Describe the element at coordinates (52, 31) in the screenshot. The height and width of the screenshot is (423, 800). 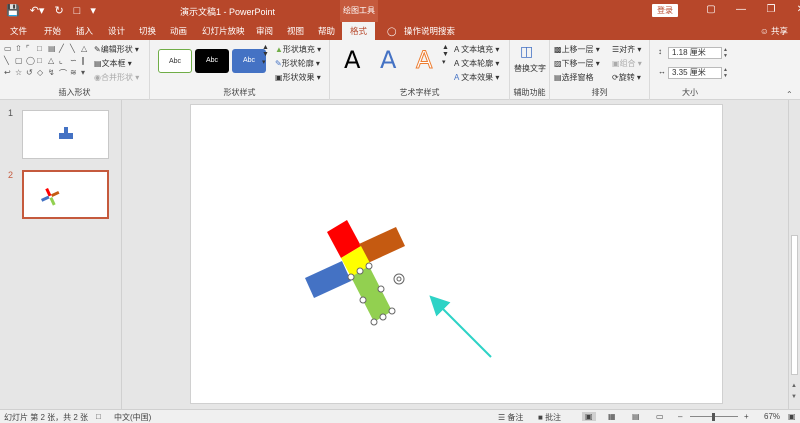
I see `tab-home: 开始` at that location.